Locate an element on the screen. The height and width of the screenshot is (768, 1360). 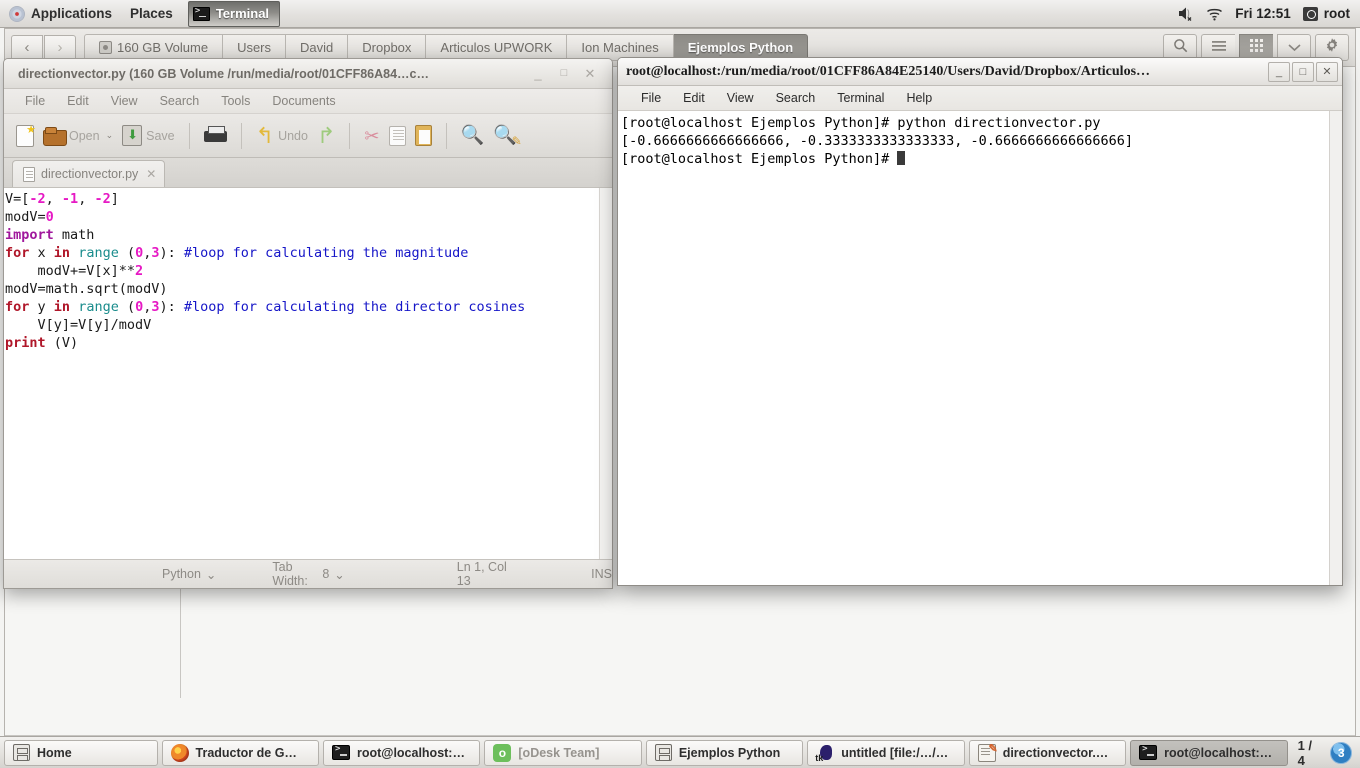
document-tab-directionvector: directionvector.py ✕ is located at coordinates (89, 173).